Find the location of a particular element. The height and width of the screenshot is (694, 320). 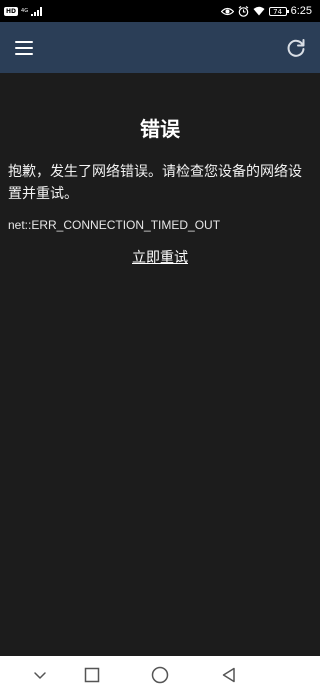

error-title: 错误 is located at coordinates (160, 129).